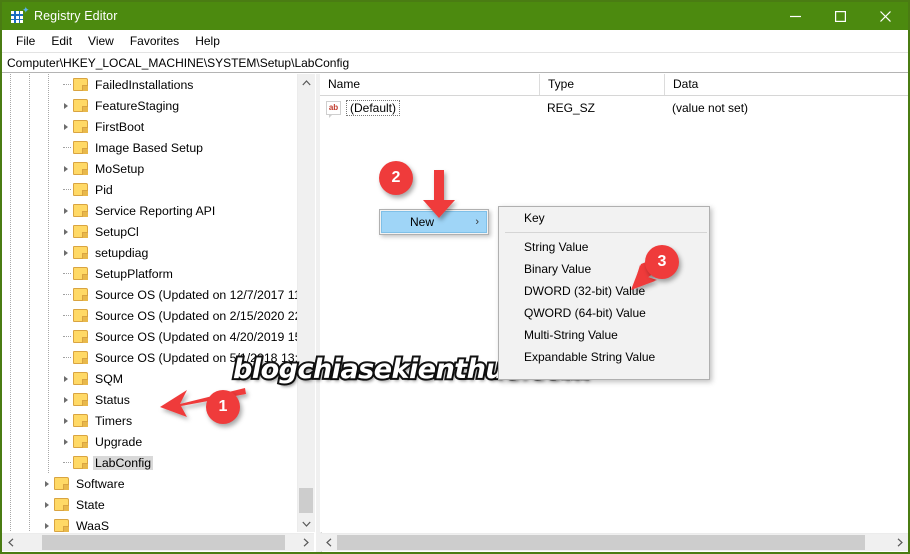  What do you see at coordinates (112, 399) in the screenshot?
I see `tree-item-label: Status` at bounding box center [112, 399].